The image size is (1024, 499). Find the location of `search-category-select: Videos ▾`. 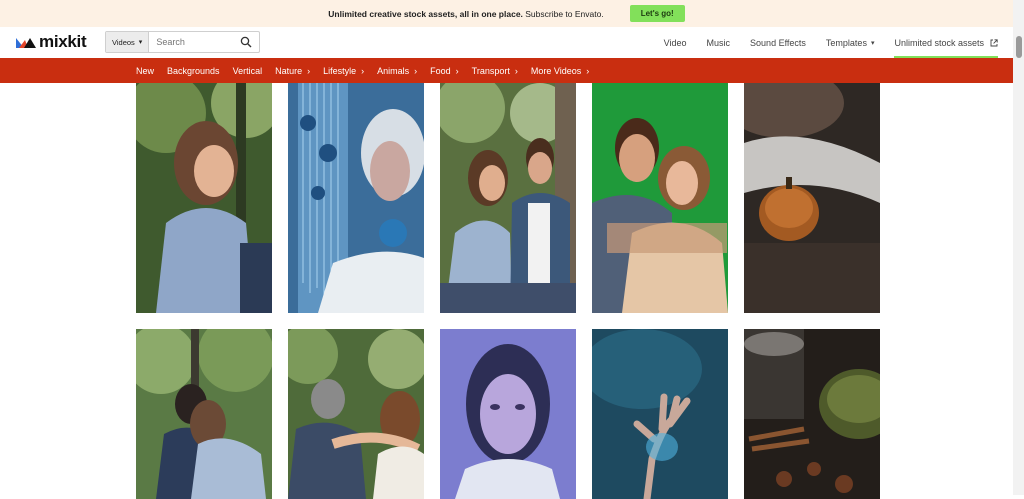

search-category-select: Videos ▾ is located at coordinates (128, 42).